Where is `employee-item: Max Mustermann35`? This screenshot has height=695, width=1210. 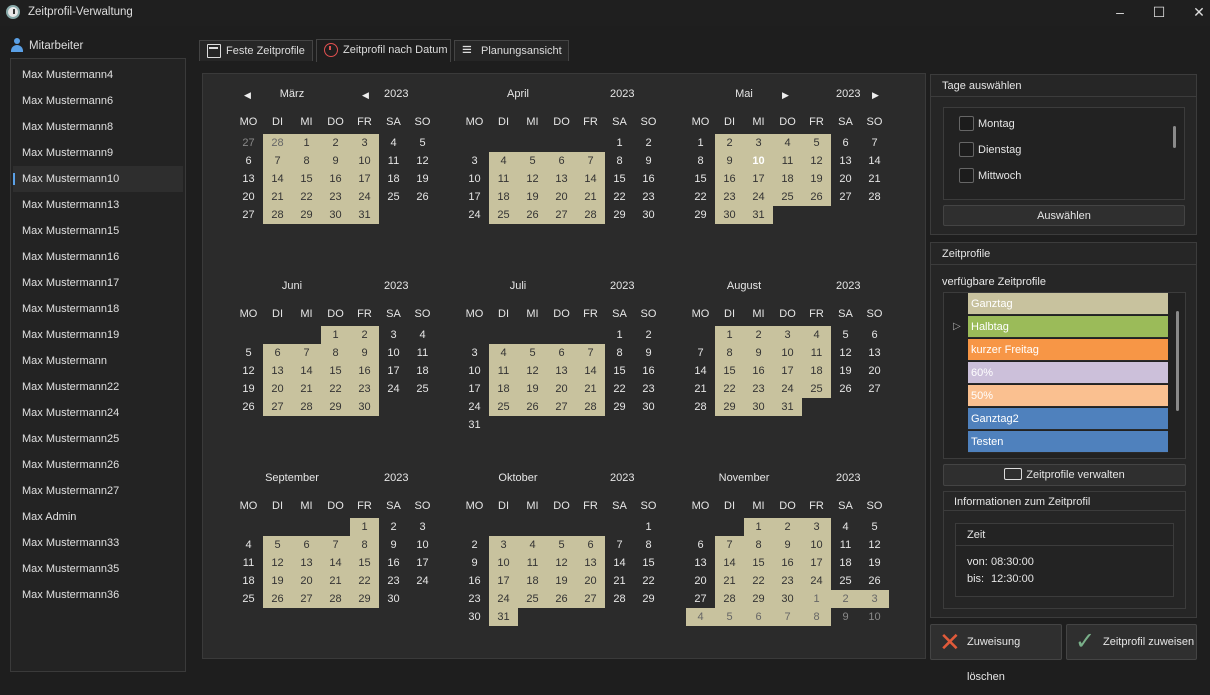
employee-item: Max Mustermann35 is located at coordinates (98, 569).